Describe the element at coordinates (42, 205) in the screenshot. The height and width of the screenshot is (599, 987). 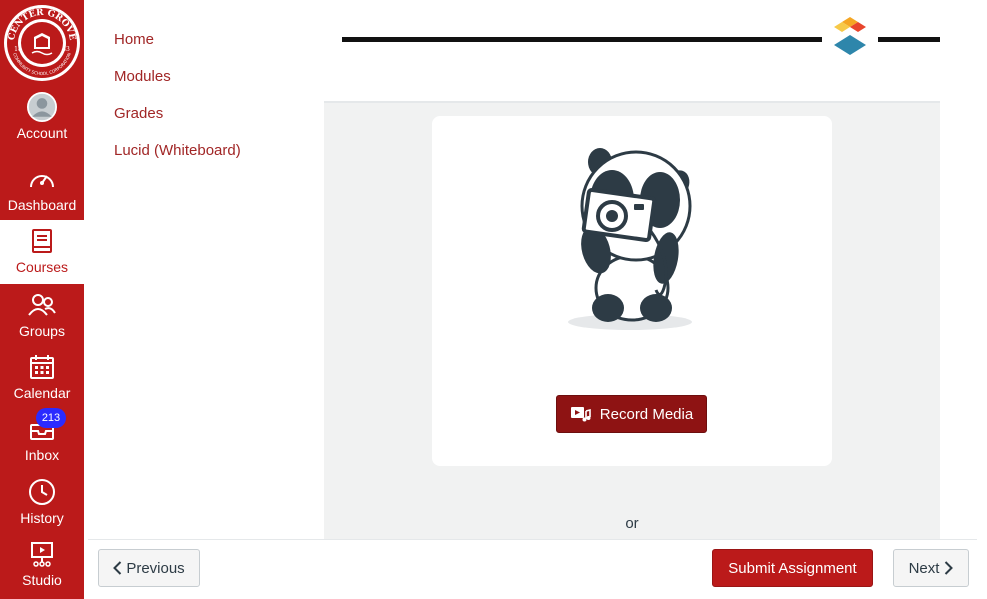
I see `nav-dashboard-label: Dashboard` at that location.